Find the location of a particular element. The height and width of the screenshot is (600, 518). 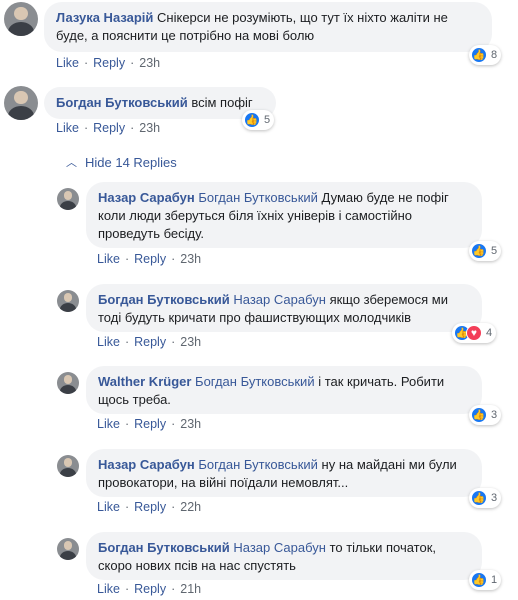

chevron-up-icon: ︿ is located at coordinates (71, 163).